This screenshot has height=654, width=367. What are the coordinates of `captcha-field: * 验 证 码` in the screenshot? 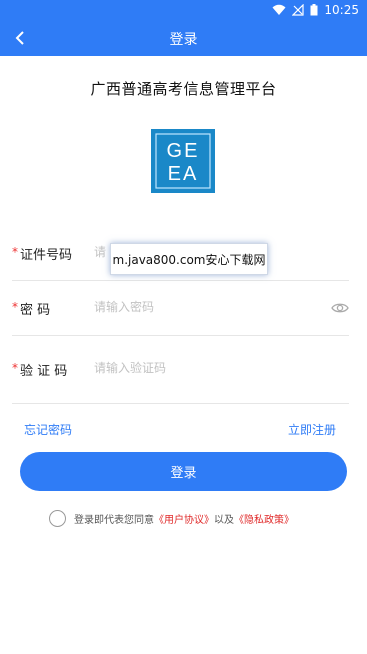 It's located at (180, 372).